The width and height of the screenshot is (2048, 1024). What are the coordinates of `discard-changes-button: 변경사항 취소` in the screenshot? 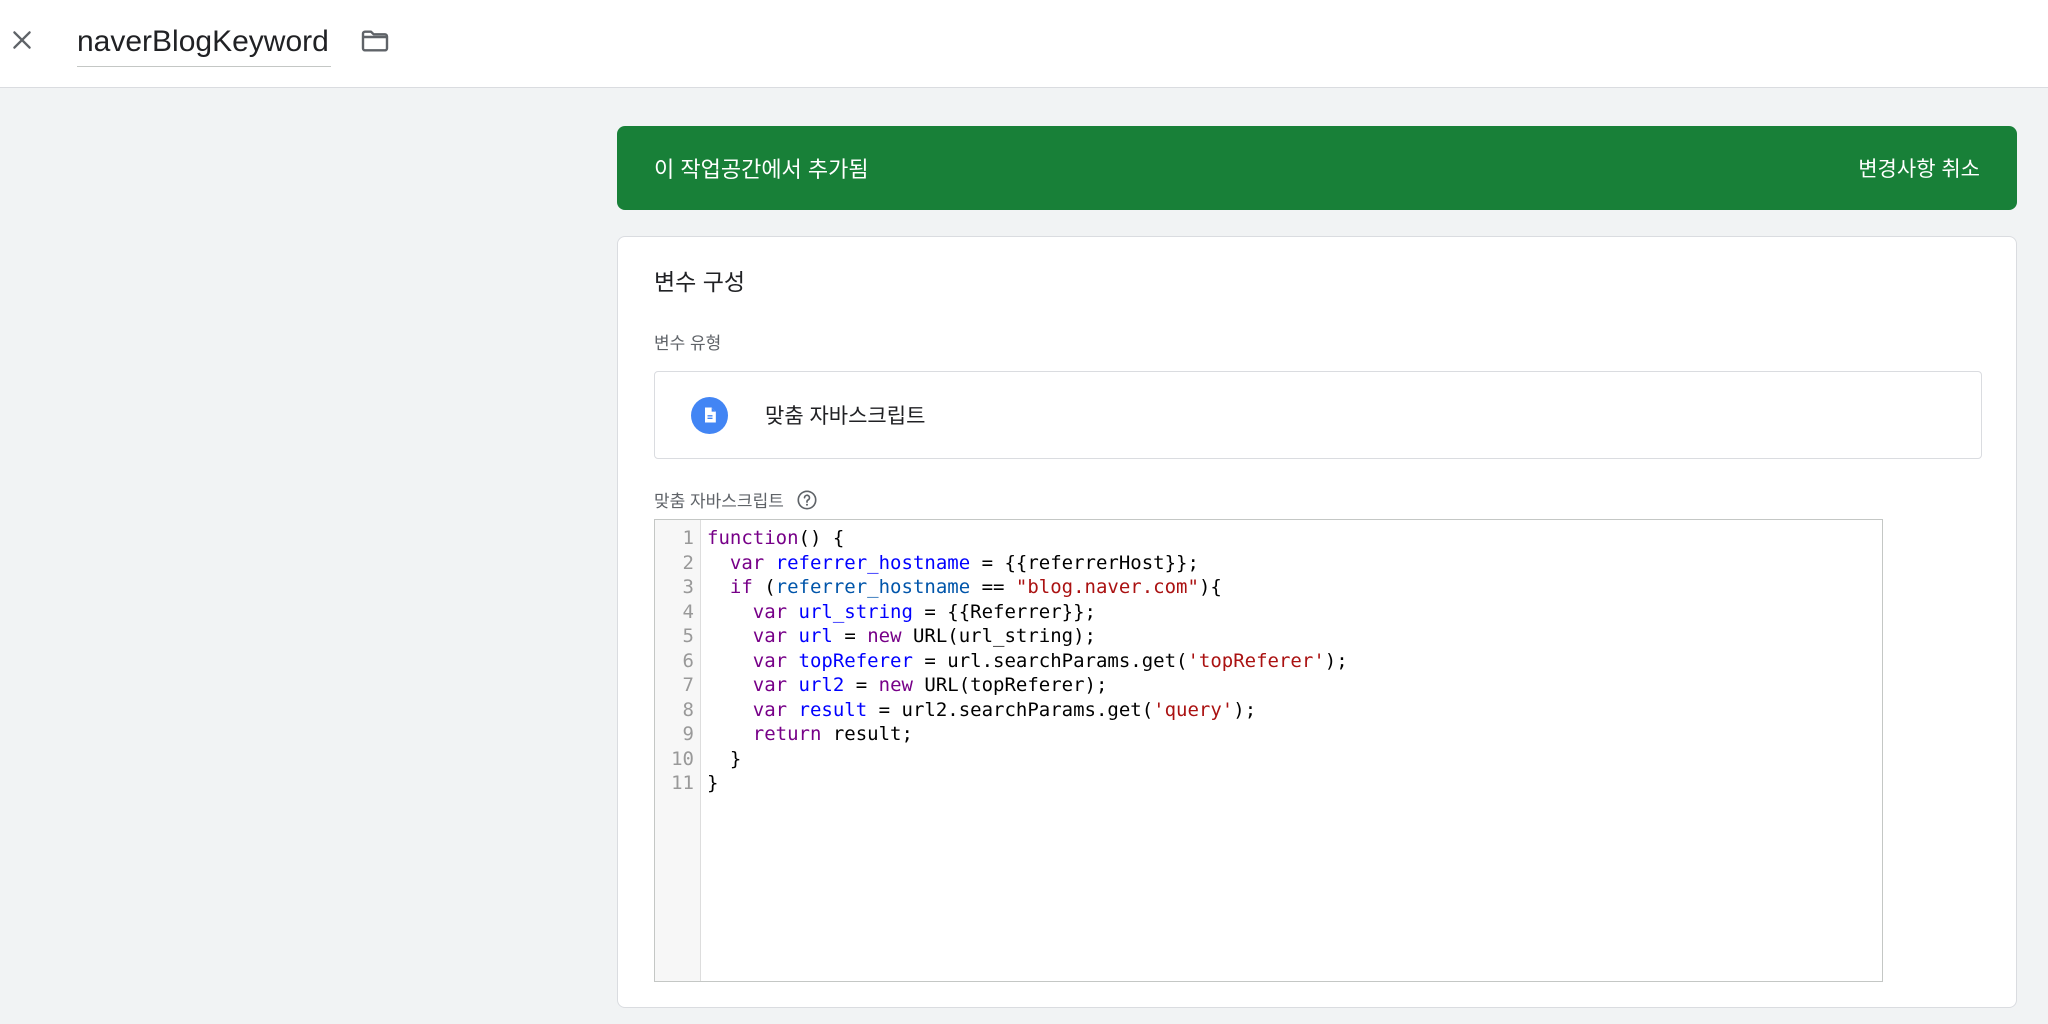 It's located at (1919, 168).